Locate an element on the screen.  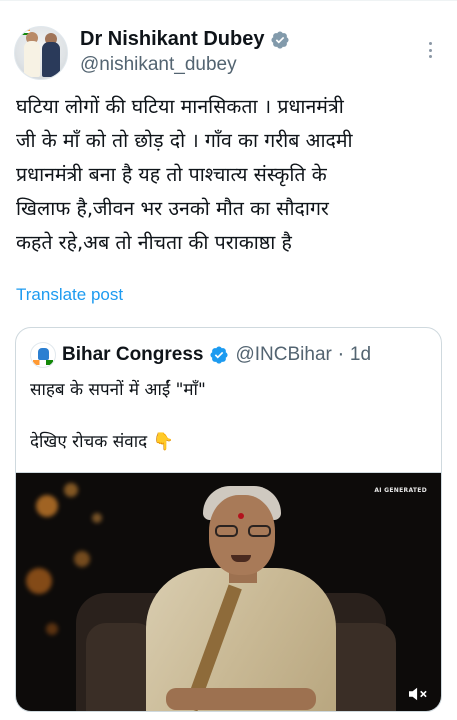
quoted-text-line: साहब के सपनों में आईं "माँ" is located at coordinates (118, 390).